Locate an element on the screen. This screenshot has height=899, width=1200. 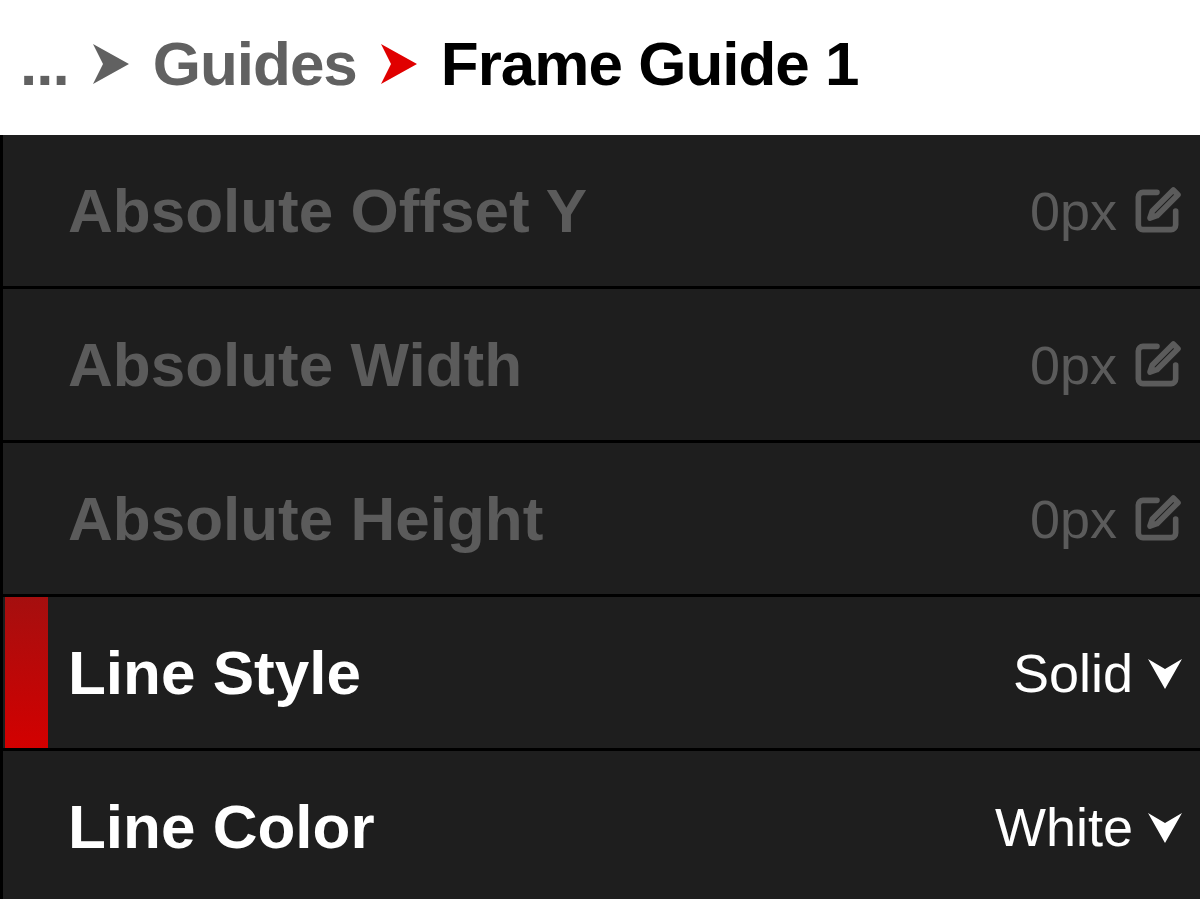
setting-label: Absolute Height is located at coordinates (306, 518).